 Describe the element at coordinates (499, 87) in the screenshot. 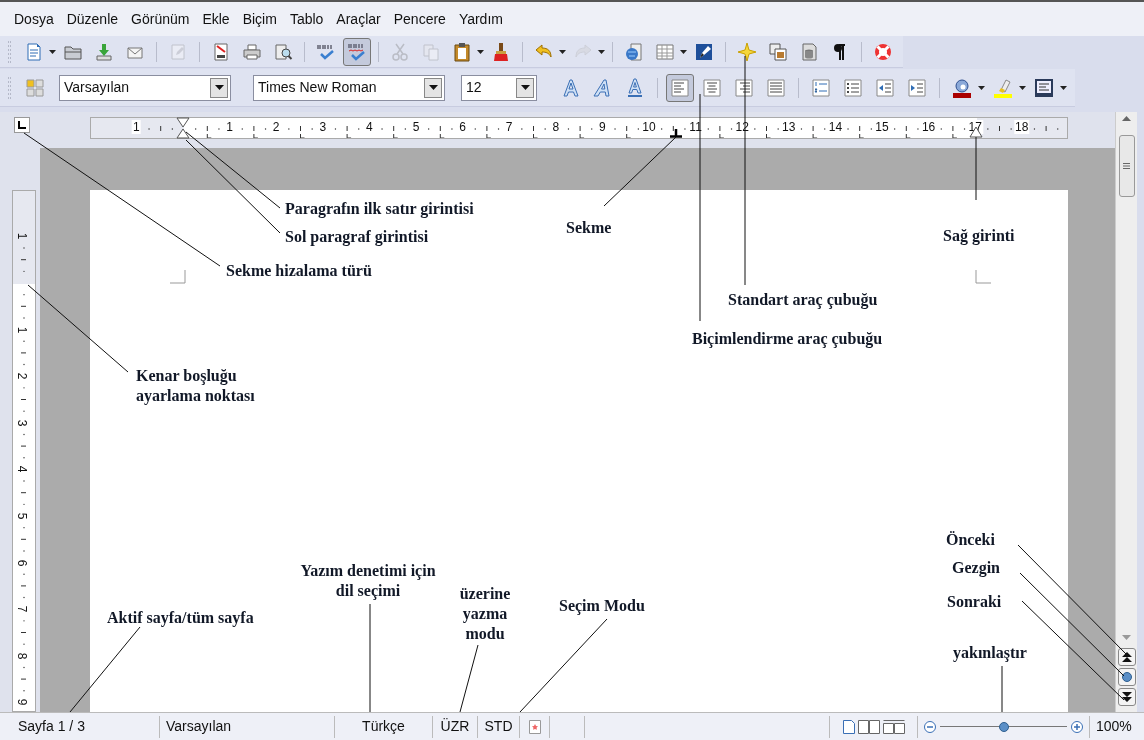

I see `font-size-dropdown: 12` at that location.